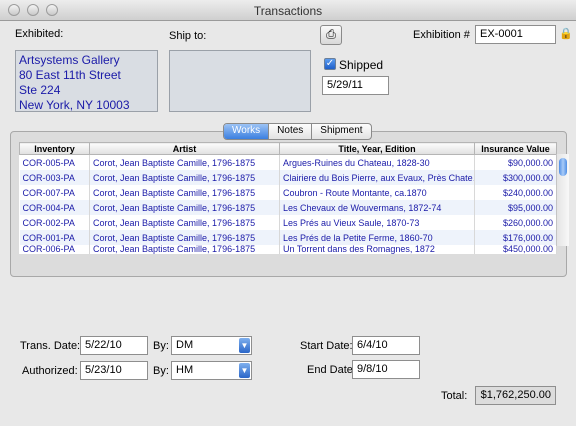 This screenshot has height=426, width=576. What do you see at coordinates (566, 34) in the screenshot?
I see `lock-icon: 🔒` at bounding box center [566, 34].